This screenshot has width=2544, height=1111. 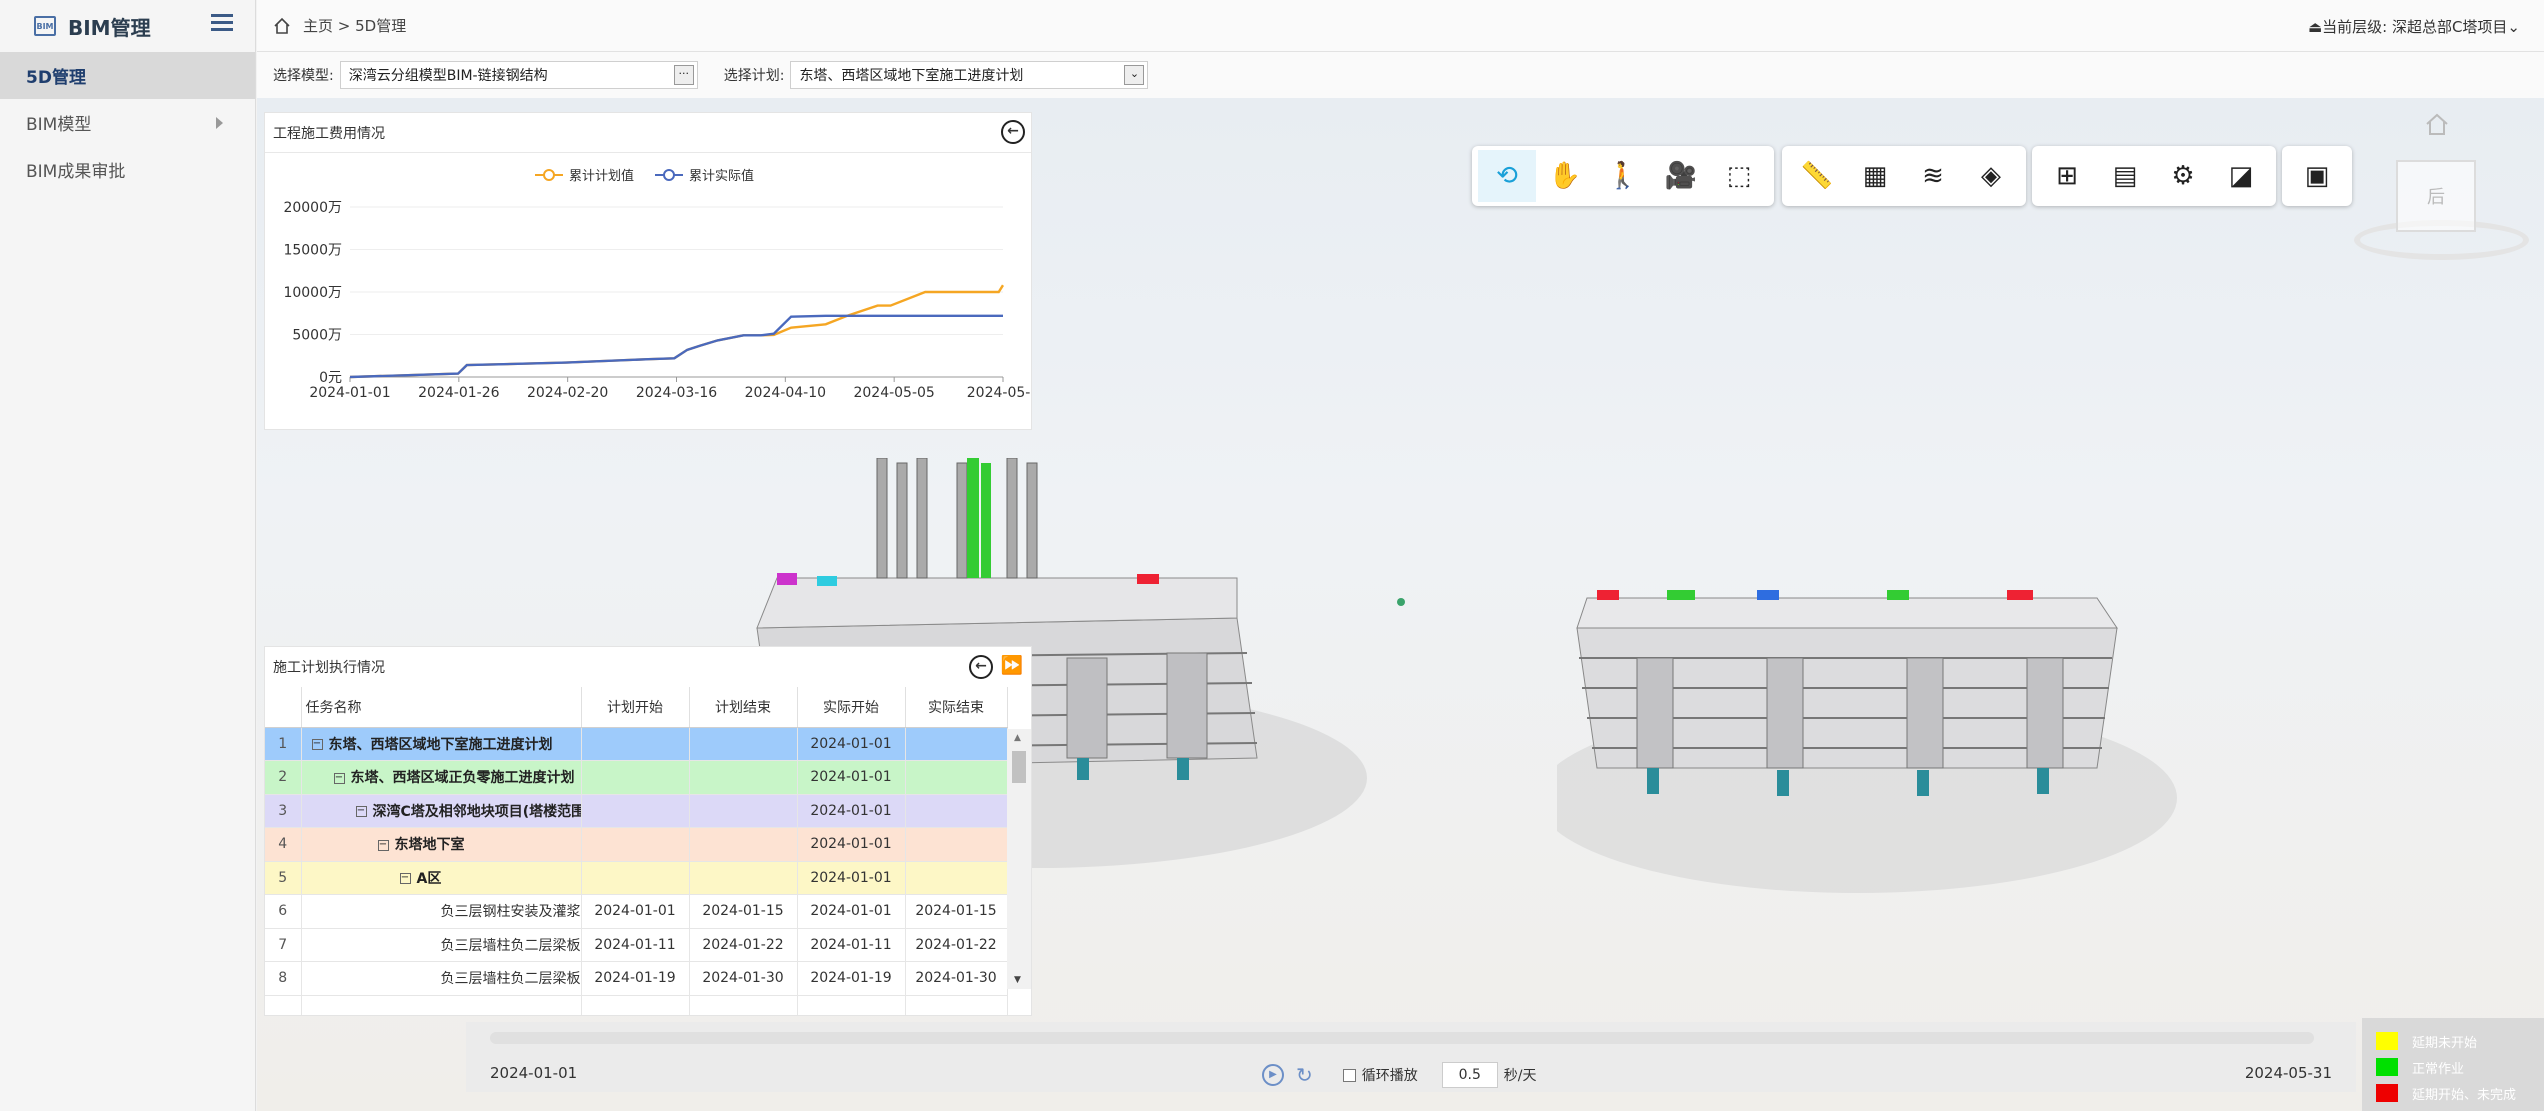 What do you see at coordinates (2445, 1043) in the screenshot?
I see `legend-label: 延期未开始` at bounding box center [2445, 1043].